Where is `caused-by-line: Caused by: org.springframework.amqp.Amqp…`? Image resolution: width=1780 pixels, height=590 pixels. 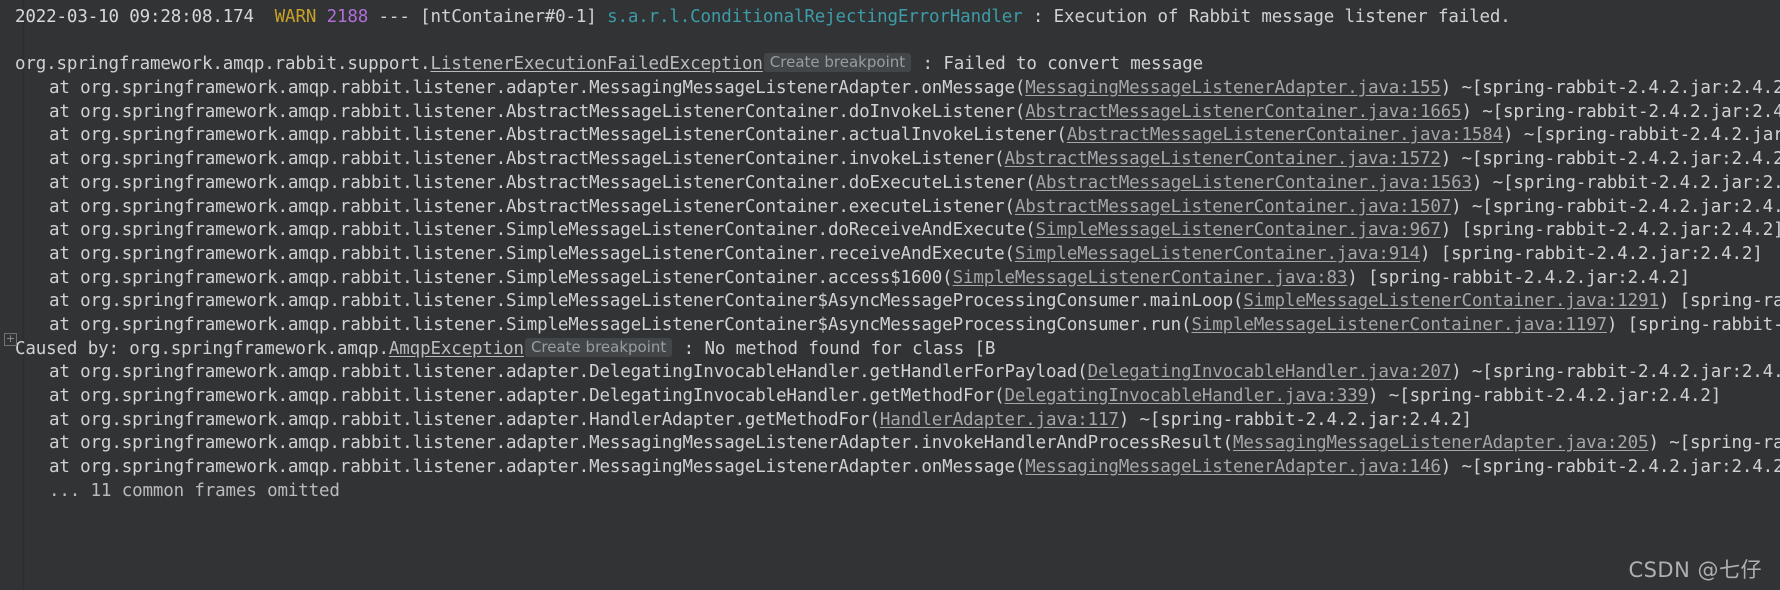 caused-by-line: Caused by: org.springframework.amqp.Amqp… is located at coordinates (890, 349).